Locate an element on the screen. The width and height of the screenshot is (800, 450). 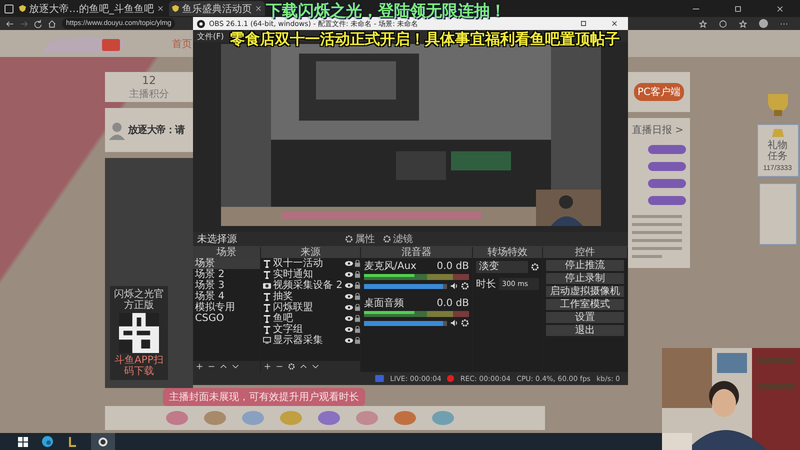
reload-icon is located at coordinates (38, 24).